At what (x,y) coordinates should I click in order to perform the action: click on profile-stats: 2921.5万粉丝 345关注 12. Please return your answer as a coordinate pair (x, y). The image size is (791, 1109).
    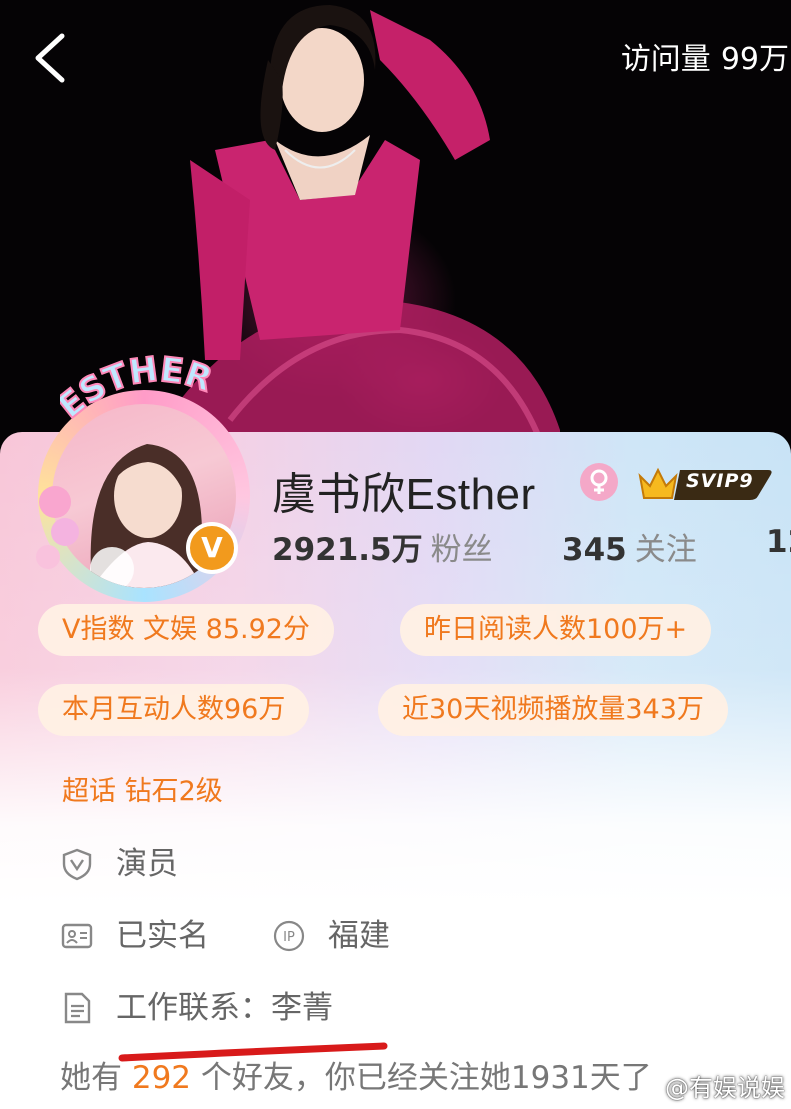
    Looking at the image, I should click on (531, 546).